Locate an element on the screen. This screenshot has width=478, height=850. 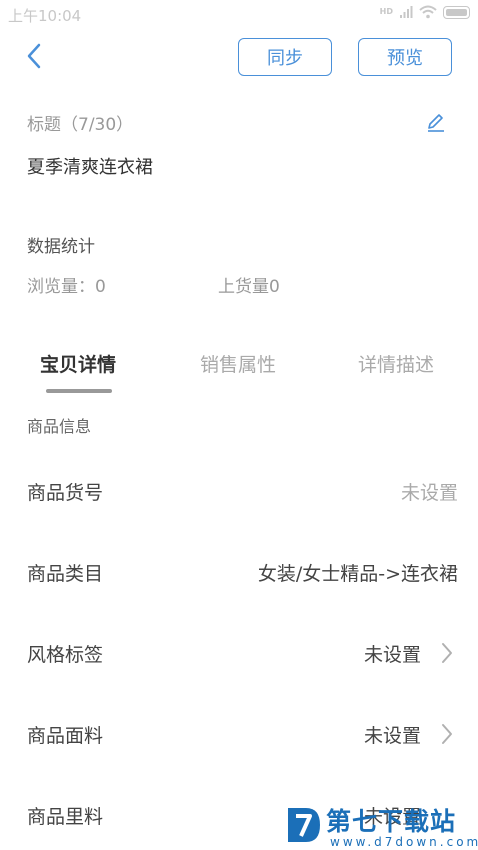
tab-description: 详情描述 is located at coordinates (396, 363).